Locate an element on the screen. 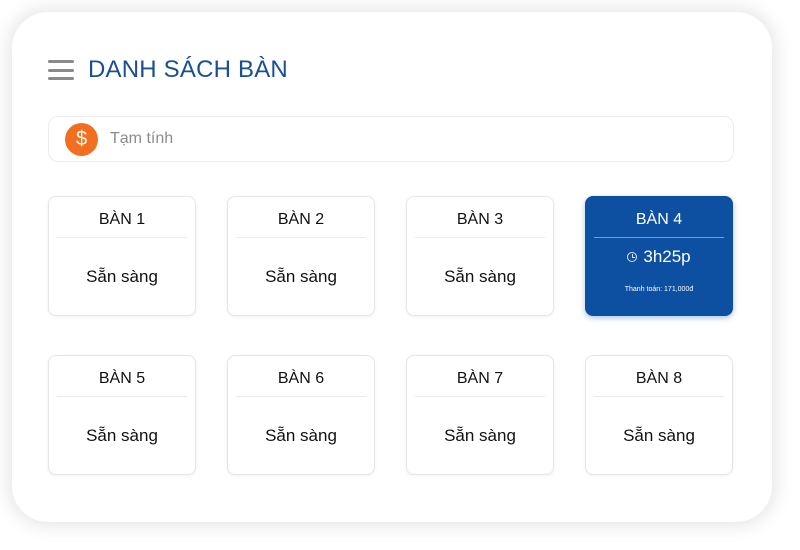  page-title: DANH SÁCH BÀN is located at coordinates (188, 69).